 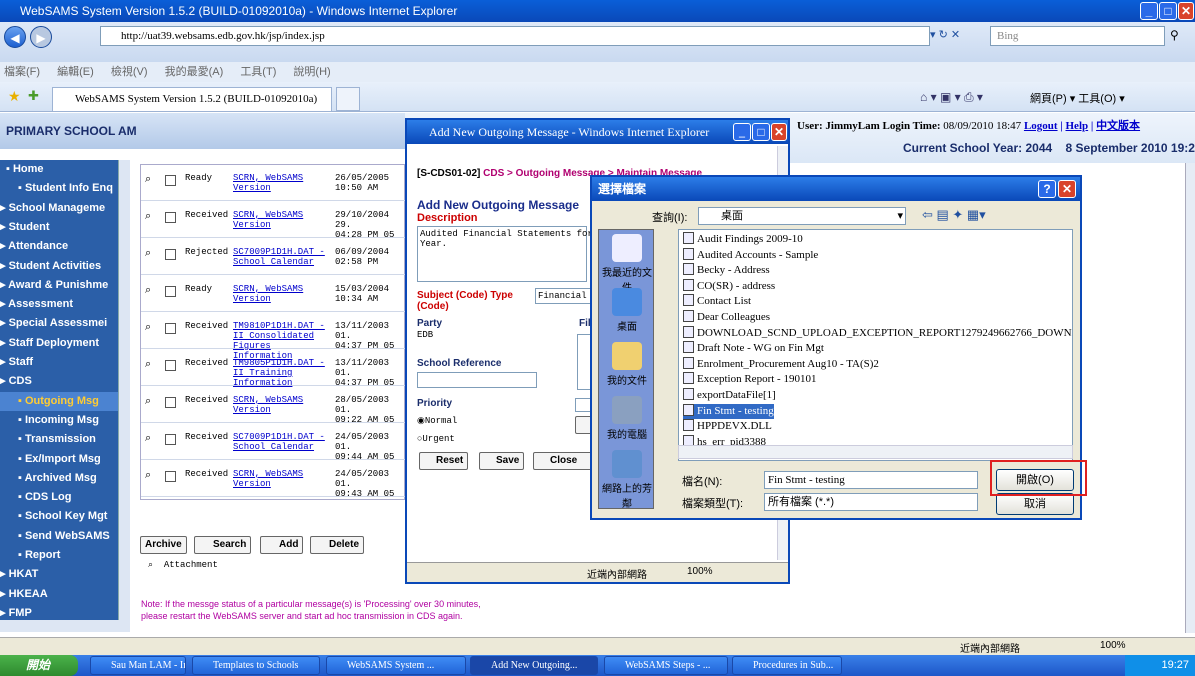 I want to click on task-item-2: Templates to Schools, so click(x=256, y=665).